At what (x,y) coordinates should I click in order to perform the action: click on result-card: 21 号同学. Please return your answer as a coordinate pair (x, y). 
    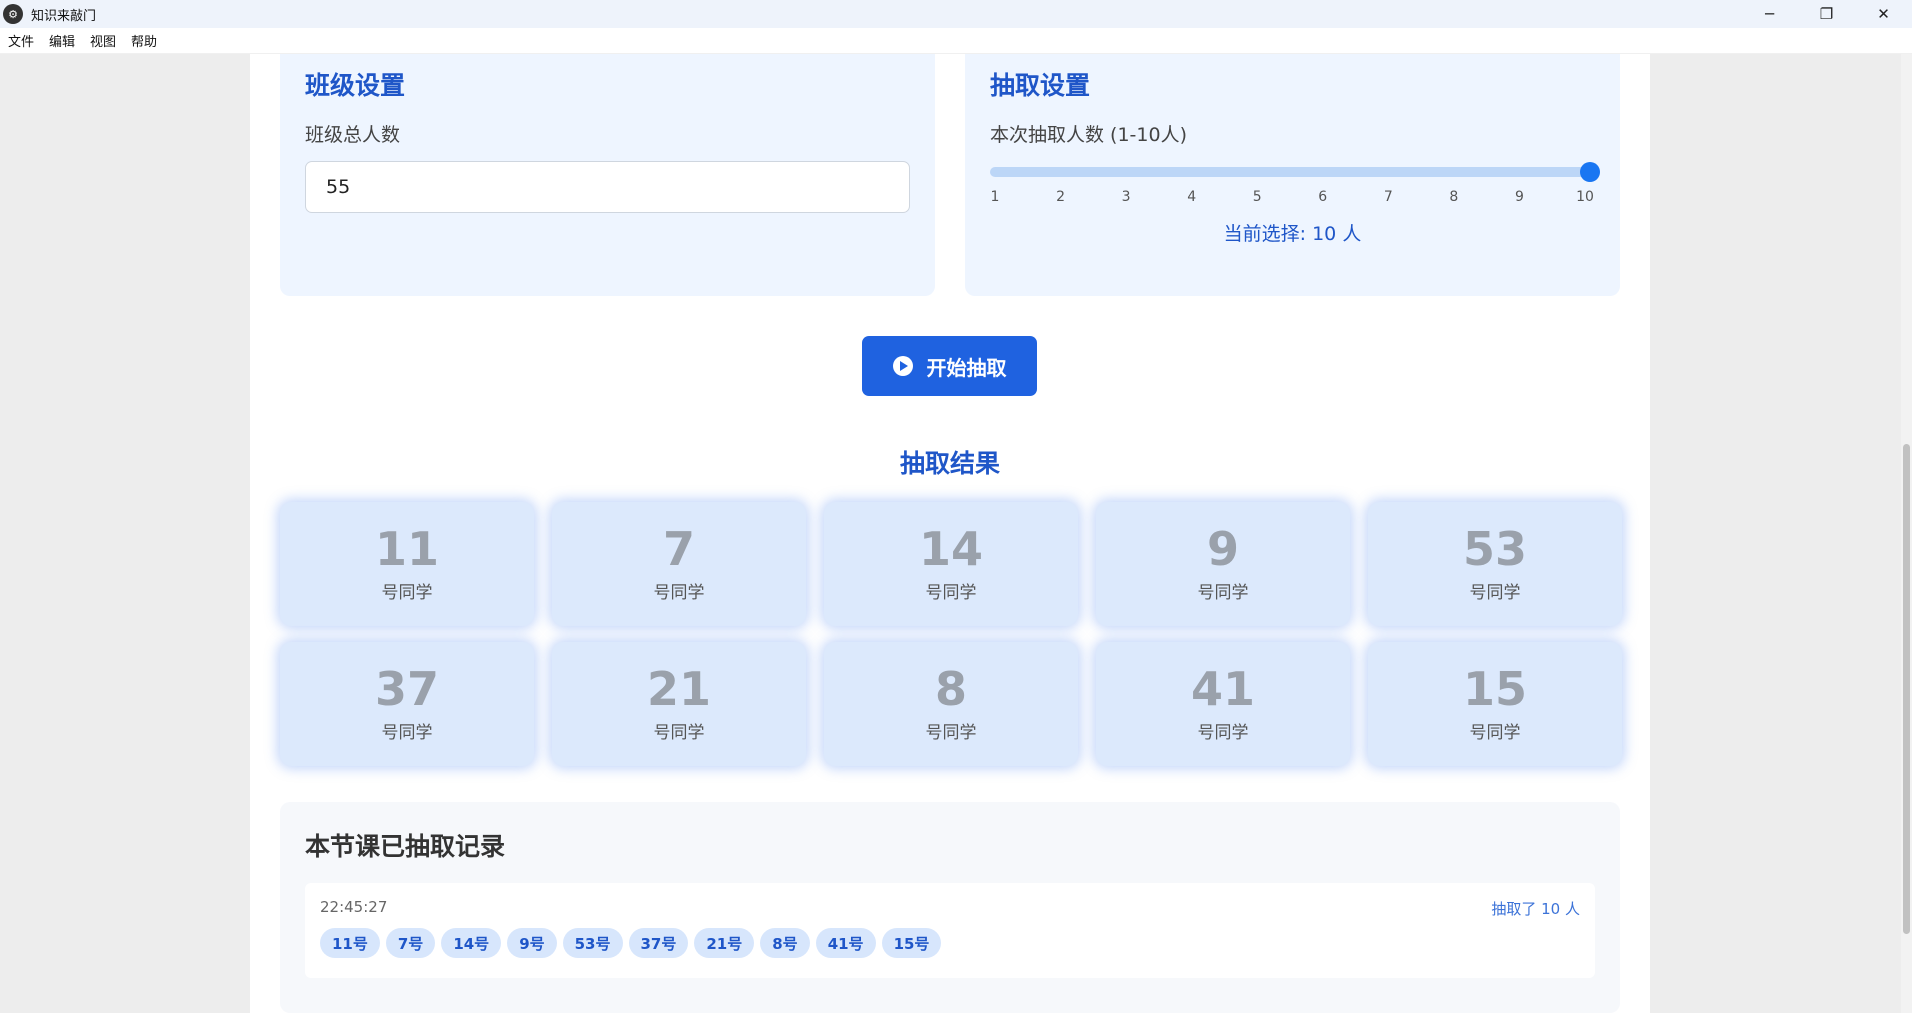
    Looking at the image, I should click on (679, 704).